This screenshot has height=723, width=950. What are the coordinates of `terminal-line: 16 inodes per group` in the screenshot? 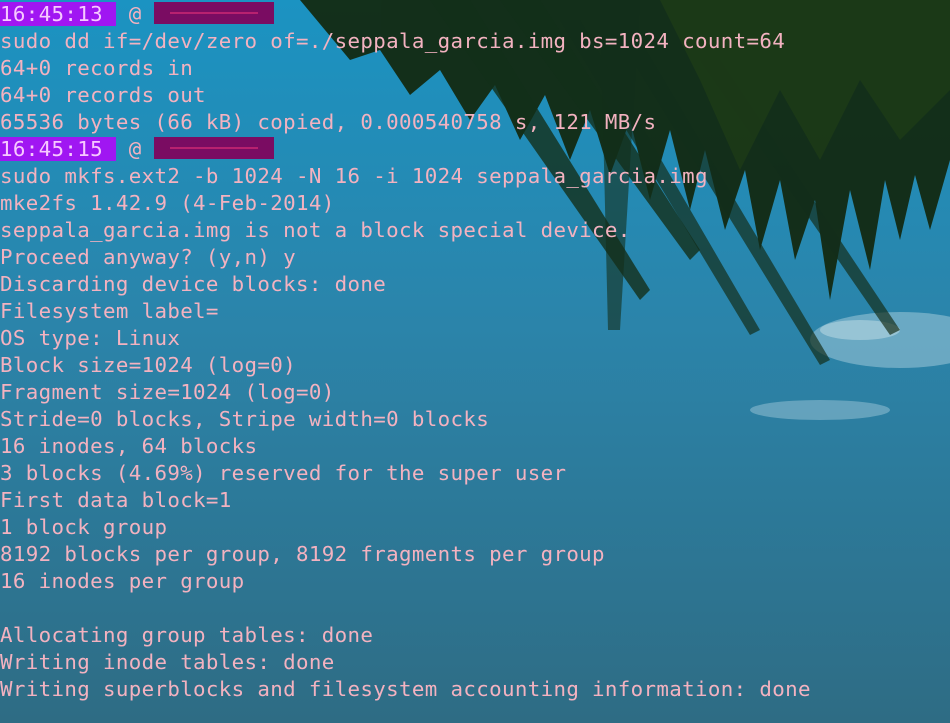 It's located at (122, 581).